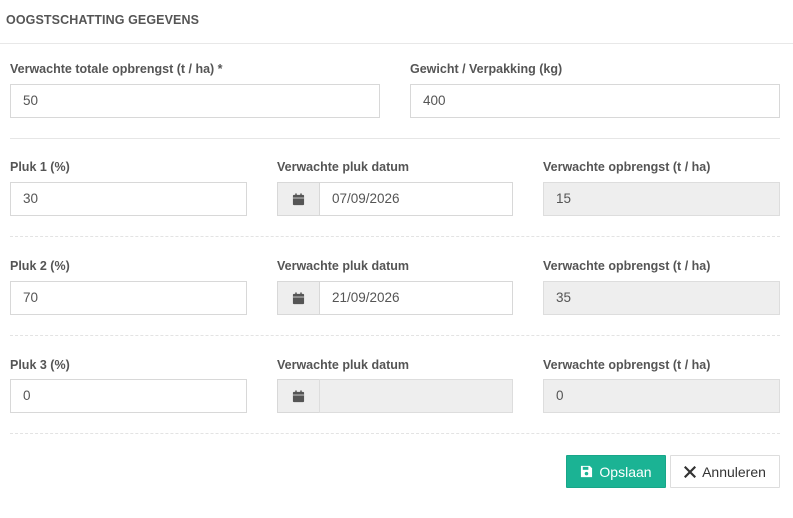  What do you see at coordinates (40, 365) in the screenshot?
I see `pick-3-percentage-label: Pluk 3 (%)` at bounding box center [40, 365].